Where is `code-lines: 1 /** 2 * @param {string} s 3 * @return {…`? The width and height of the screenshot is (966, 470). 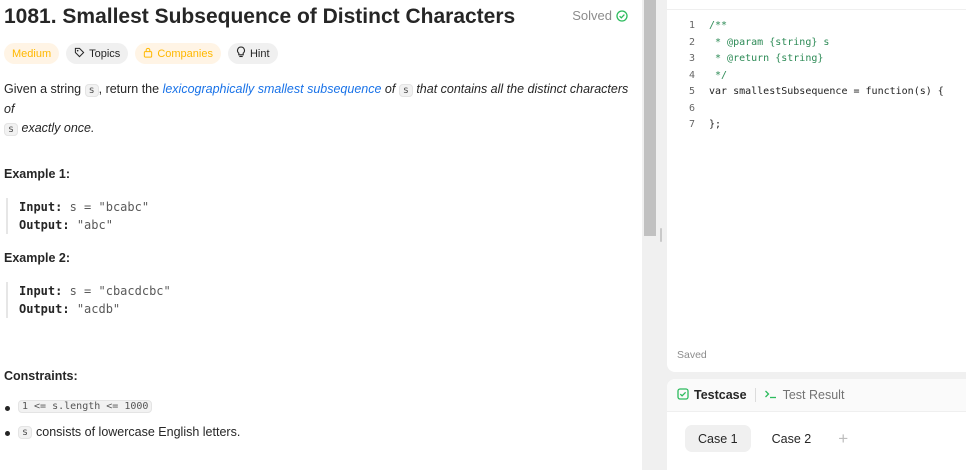
code-lines: 1 /** 2 * @param {string} s 3 * @return {… is located at coordinates (816, 76).